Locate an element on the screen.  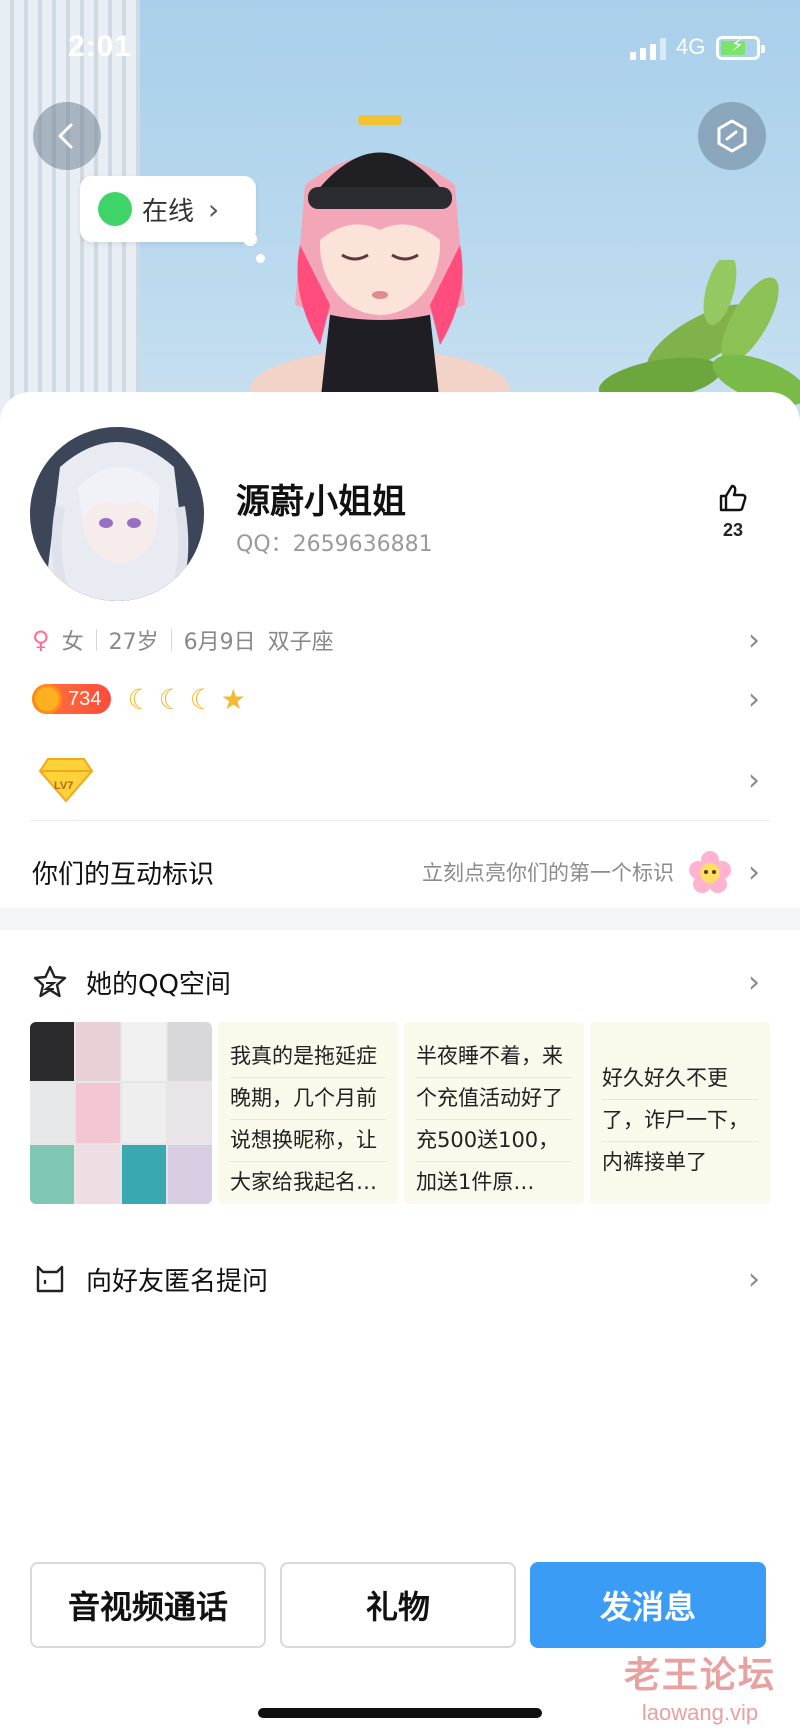
level-row: 734 ☾ ☾ ☾ ★ › is located at coordinates (400, 699).